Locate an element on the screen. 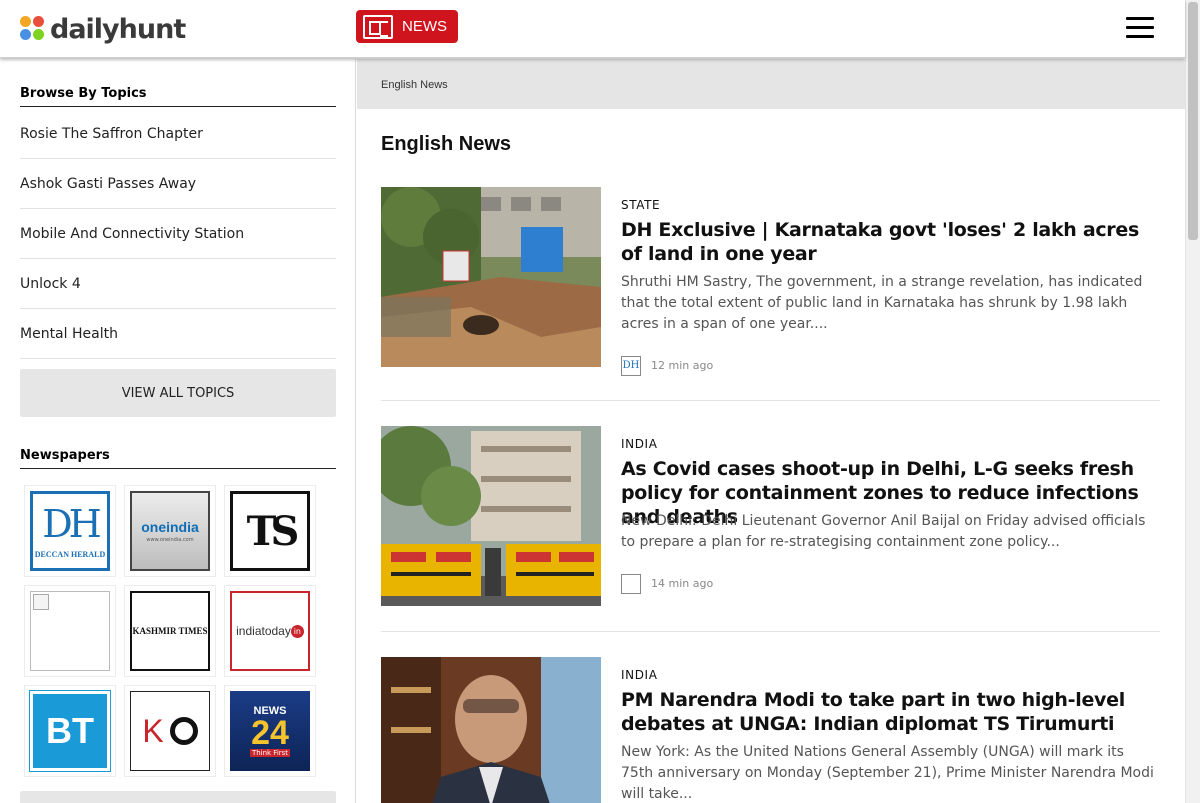 This screenshot has width=1200, height=803. logo-text: dailyhunt is located at coordinates (118, 29).